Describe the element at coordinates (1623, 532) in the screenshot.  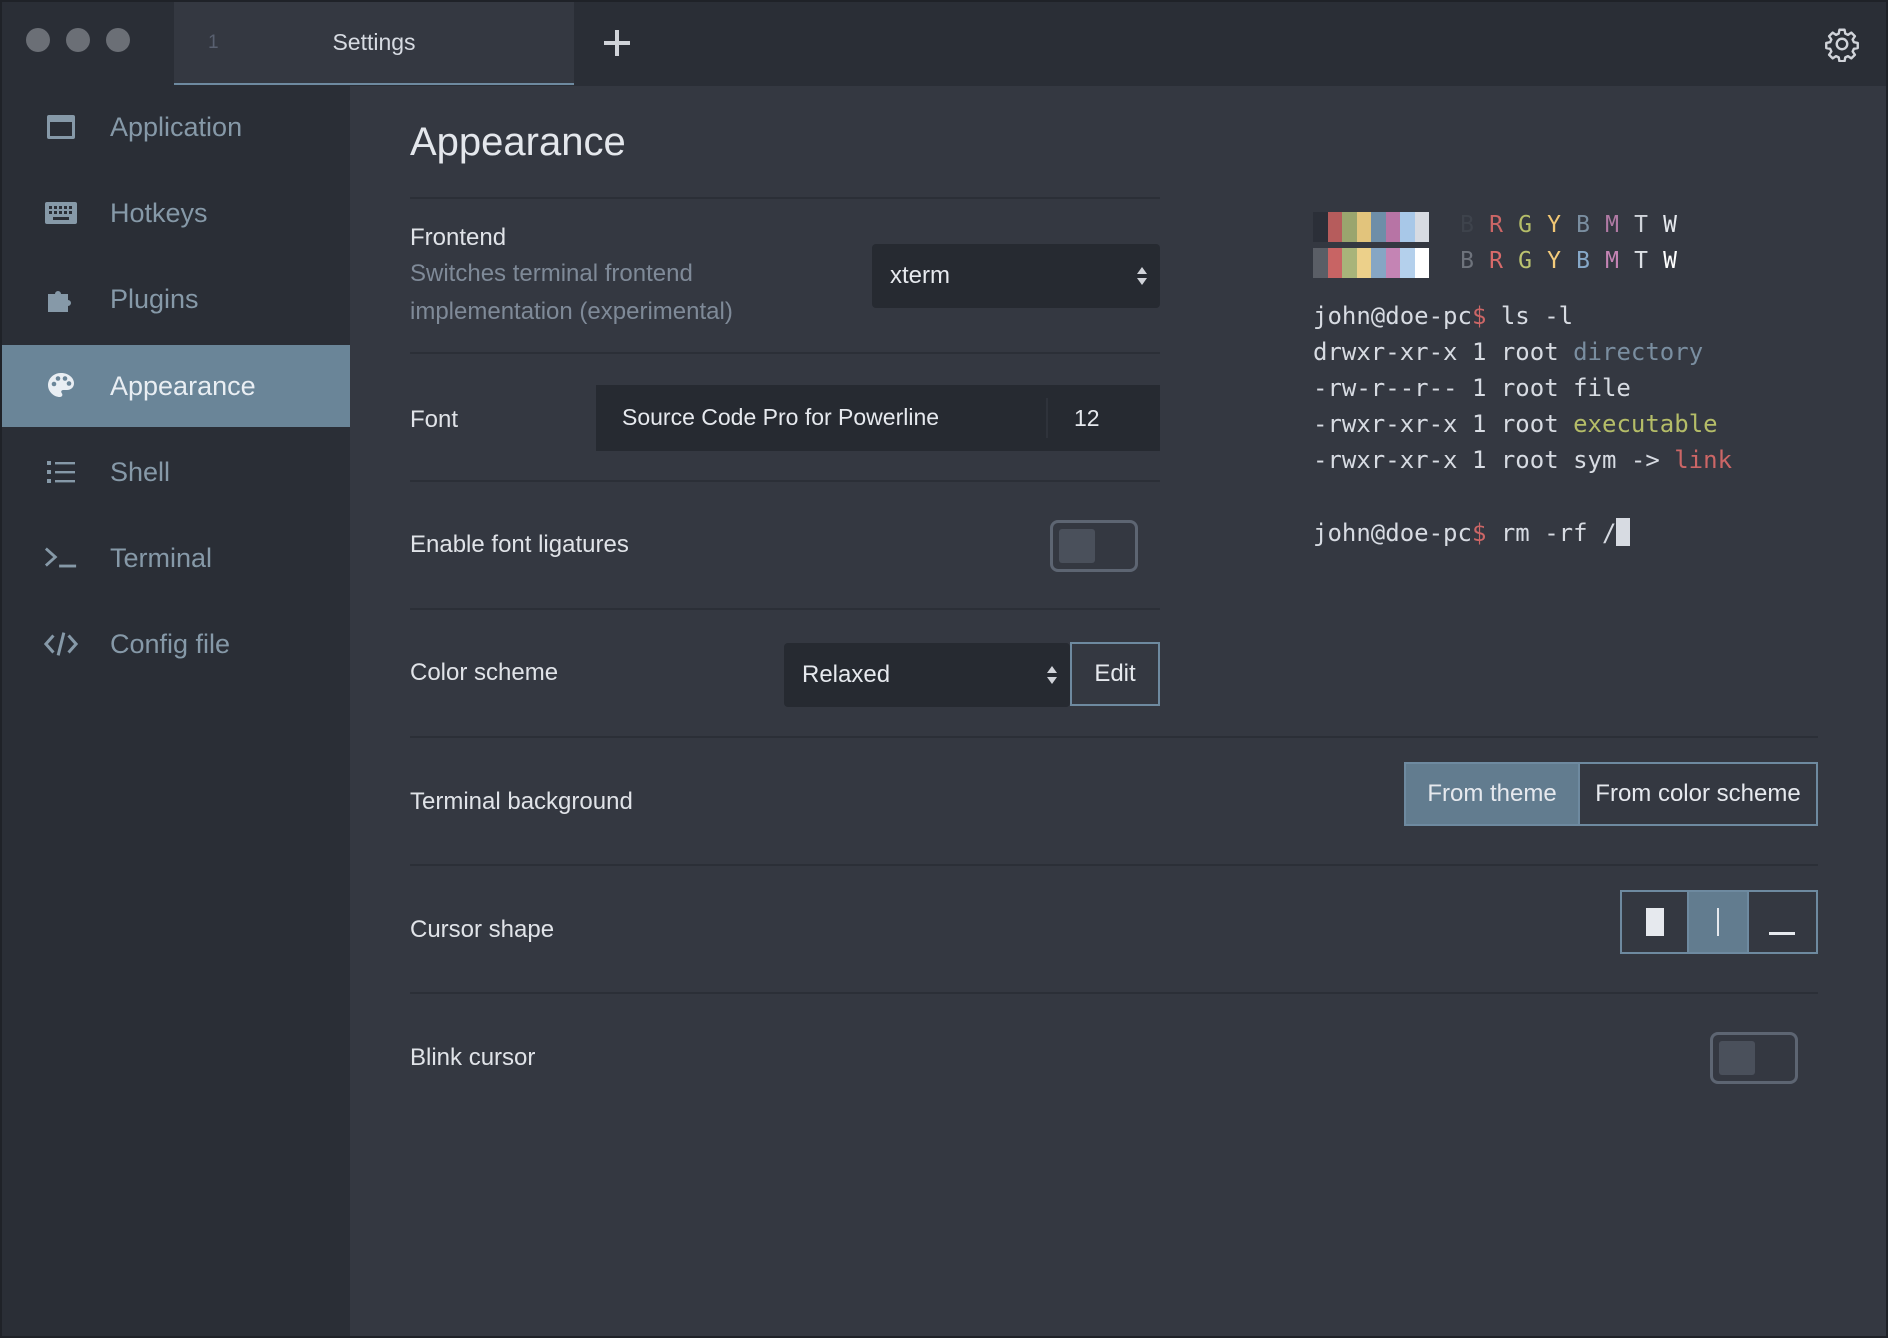
I see `terminal-cursor` at that location.